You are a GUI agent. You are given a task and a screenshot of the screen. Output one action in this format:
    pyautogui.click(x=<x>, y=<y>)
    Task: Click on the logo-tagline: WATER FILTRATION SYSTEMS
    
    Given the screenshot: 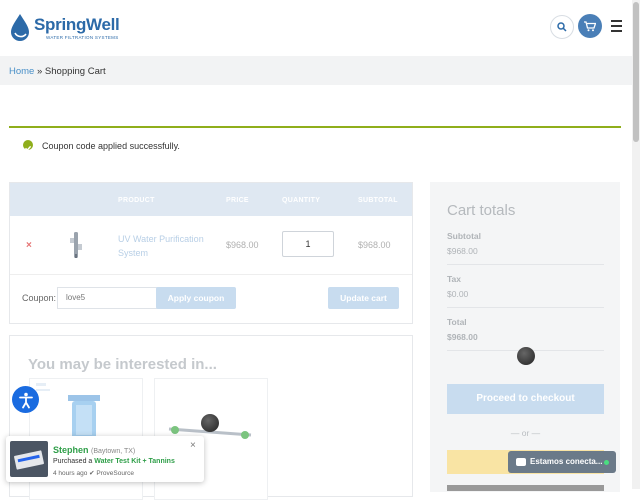 What is the action you would take?
    pyautogui.click(x=82, y=37)
    